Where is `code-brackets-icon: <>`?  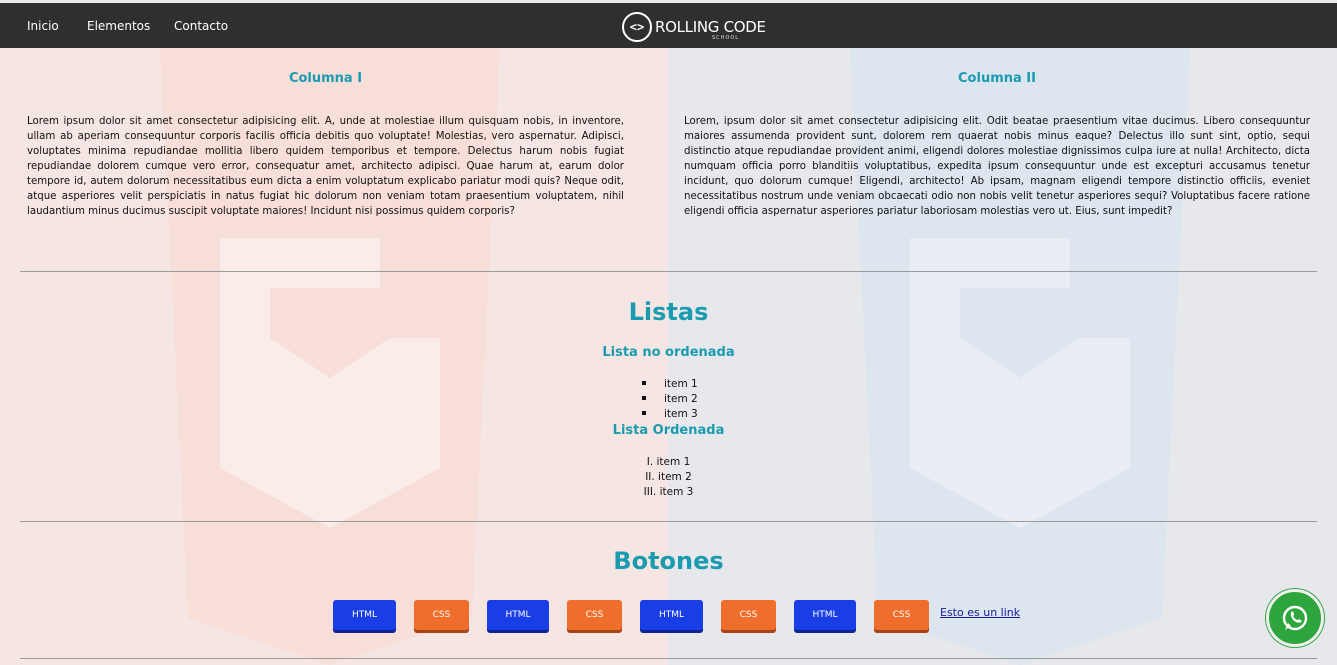
code-brackets-icon: <> is located at coordinates (637, 27).